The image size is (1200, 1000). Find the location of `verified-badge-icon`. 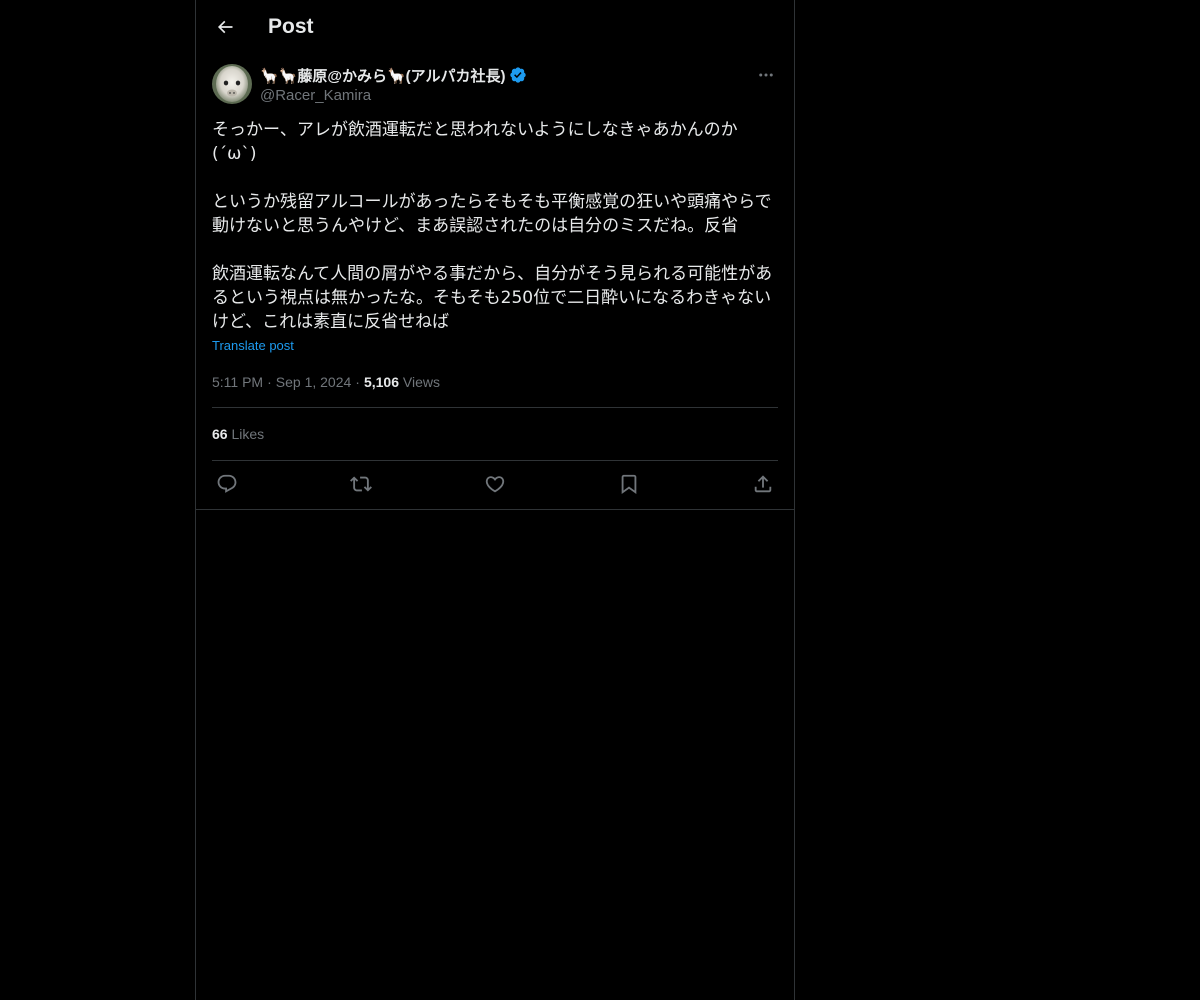

verified-badge-icon is located at coordinates (518, 75).